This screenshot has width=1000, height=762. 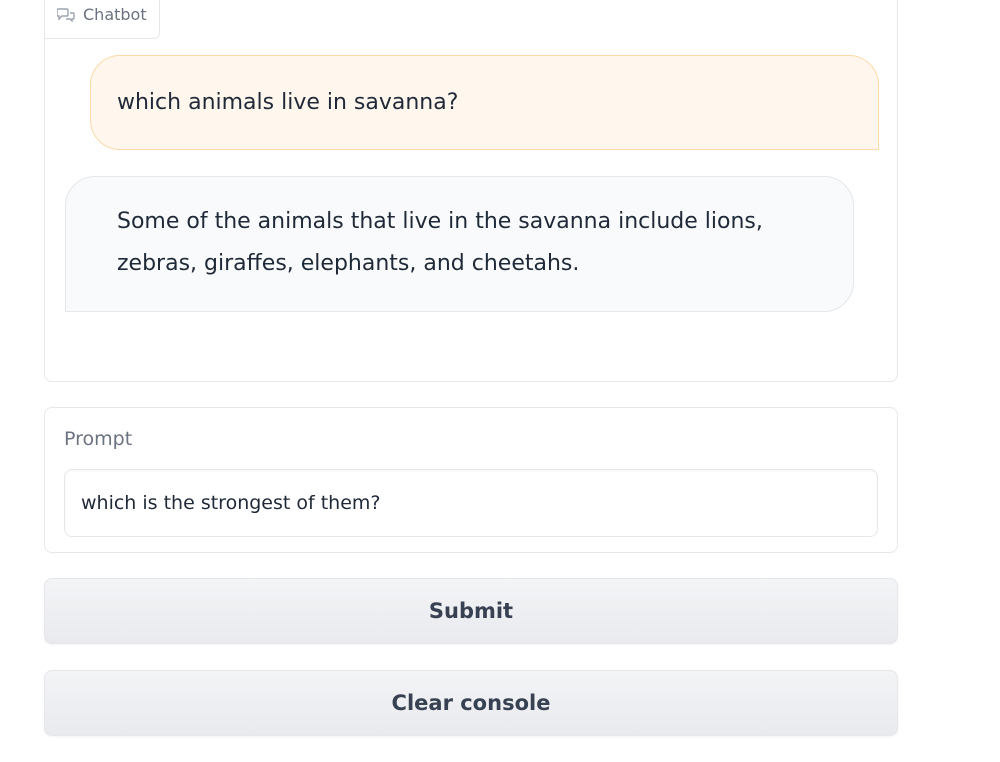 I want to click on user-message: which animals live in savanna?, so click(x=484, y=102).